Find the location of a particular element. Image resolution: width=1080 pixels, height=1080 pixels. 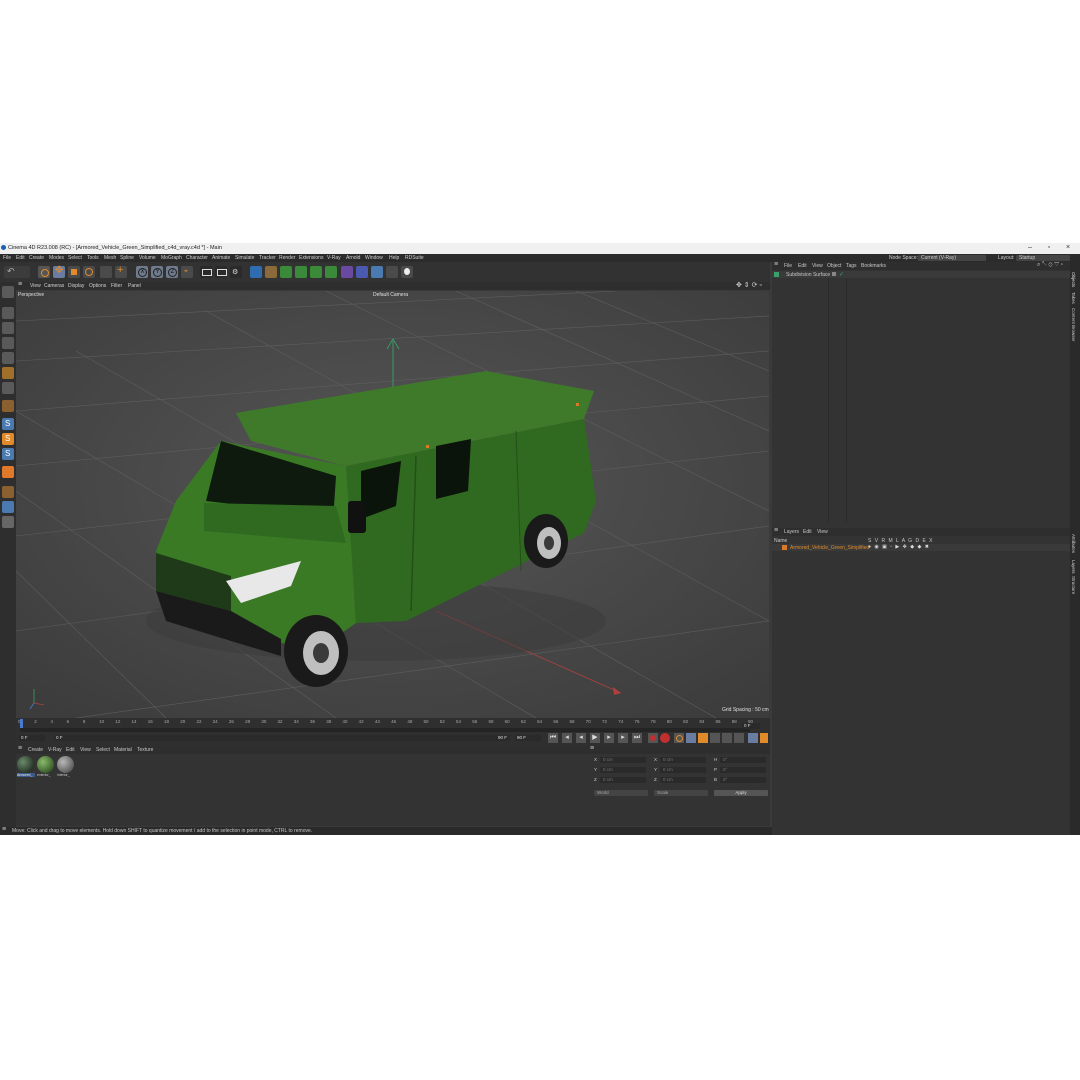

viewport-menu-view: View is located at coordinates (35, 286).